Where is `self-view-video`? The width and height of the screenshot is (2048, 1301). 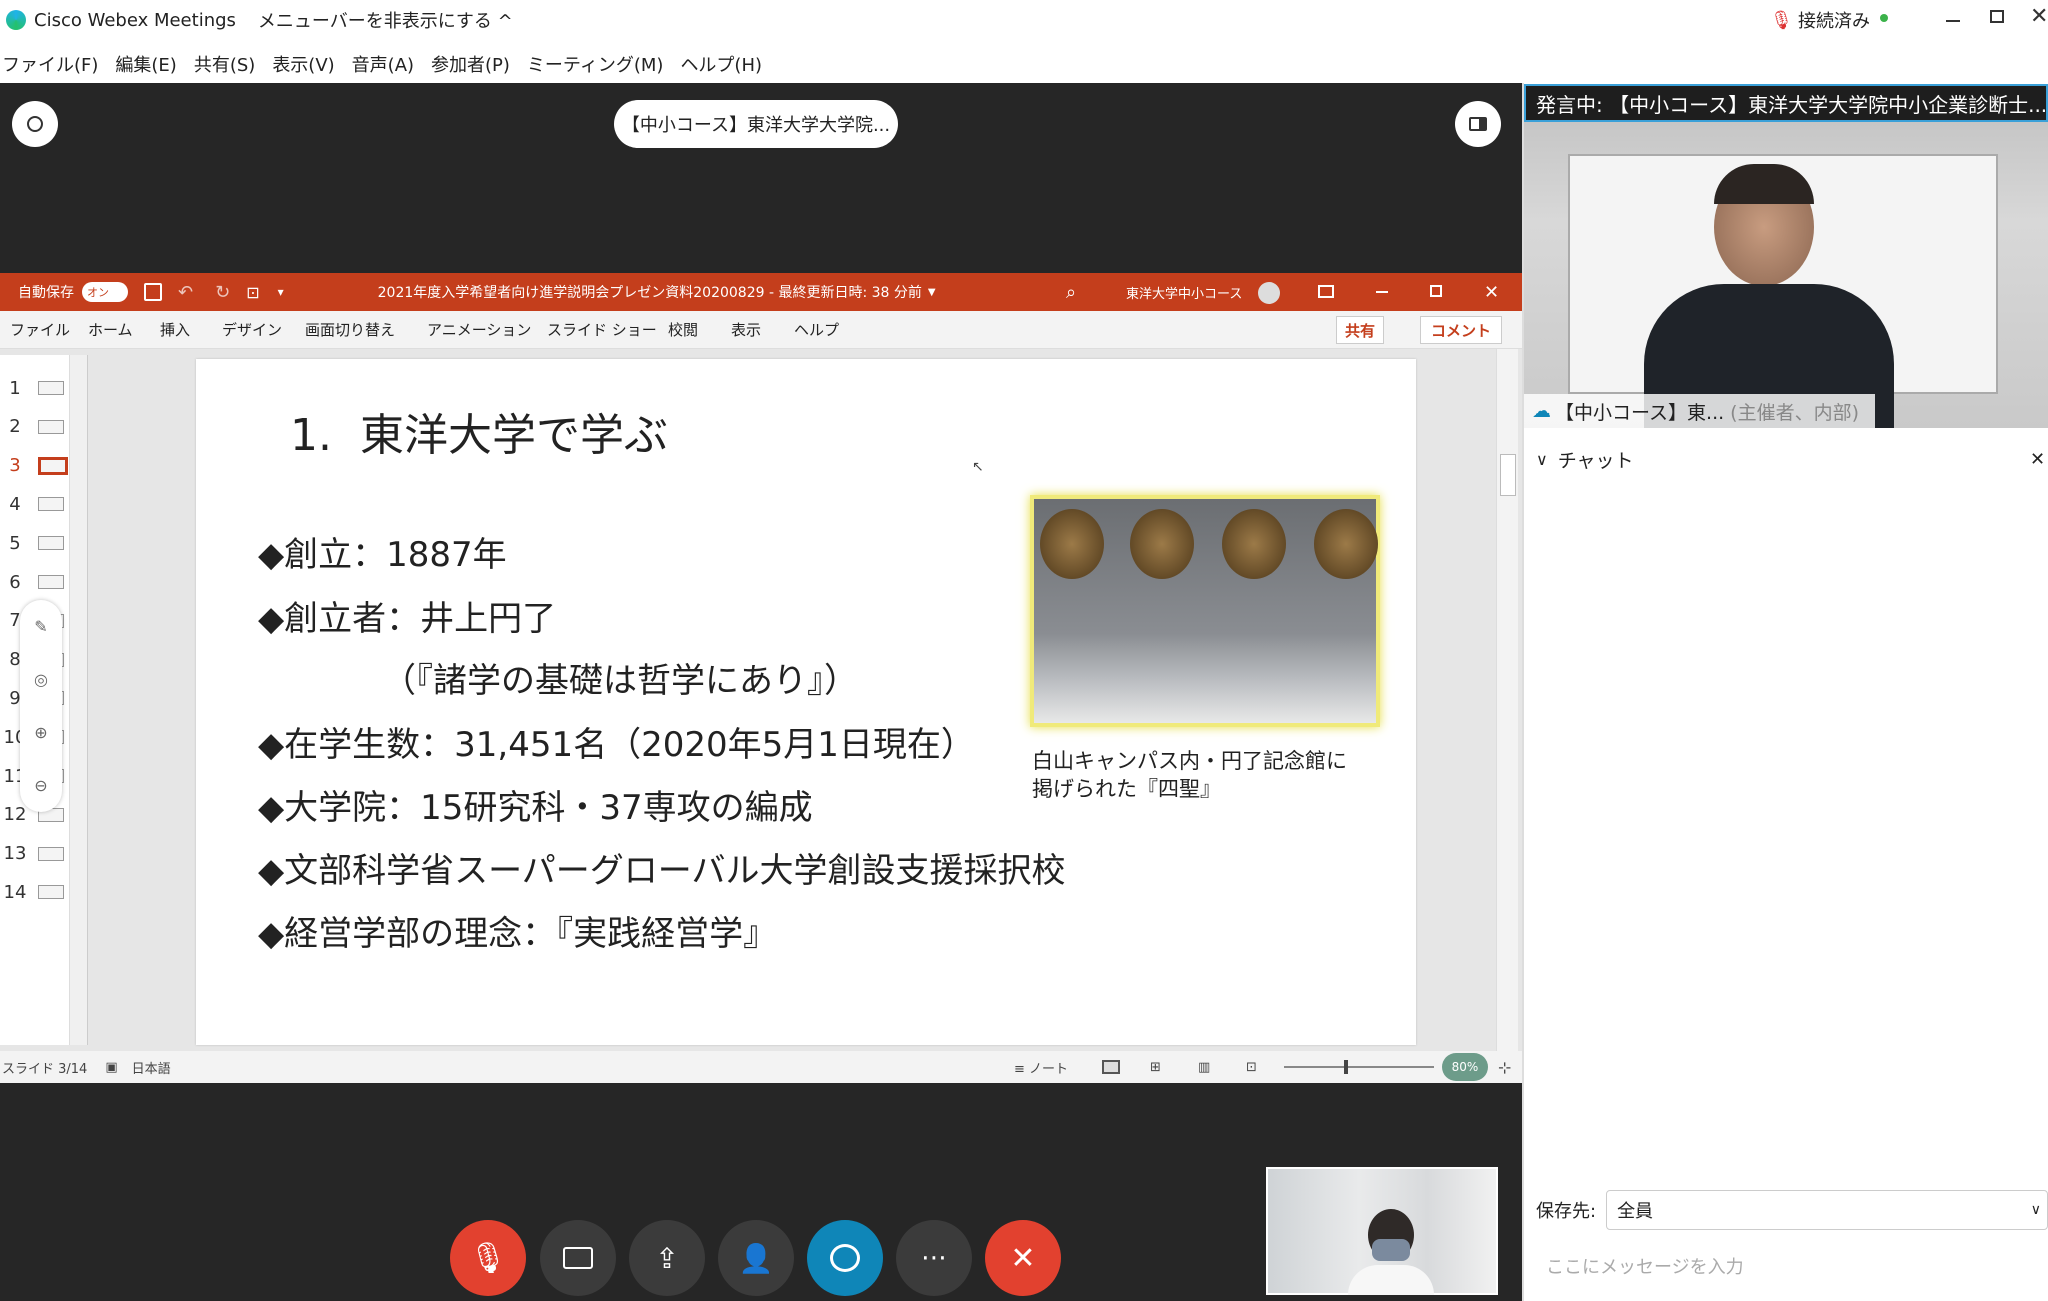 self-view-video is located at coordinates (1382, 1231).